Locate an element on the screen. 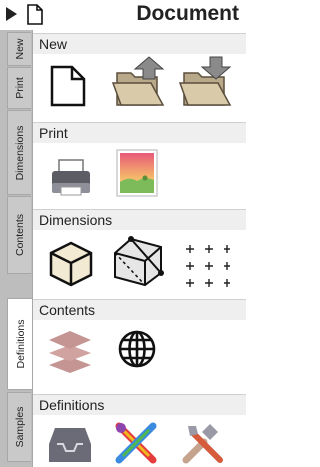 The image size is (320, 467). header: Document is located at coordinates (122, 15).